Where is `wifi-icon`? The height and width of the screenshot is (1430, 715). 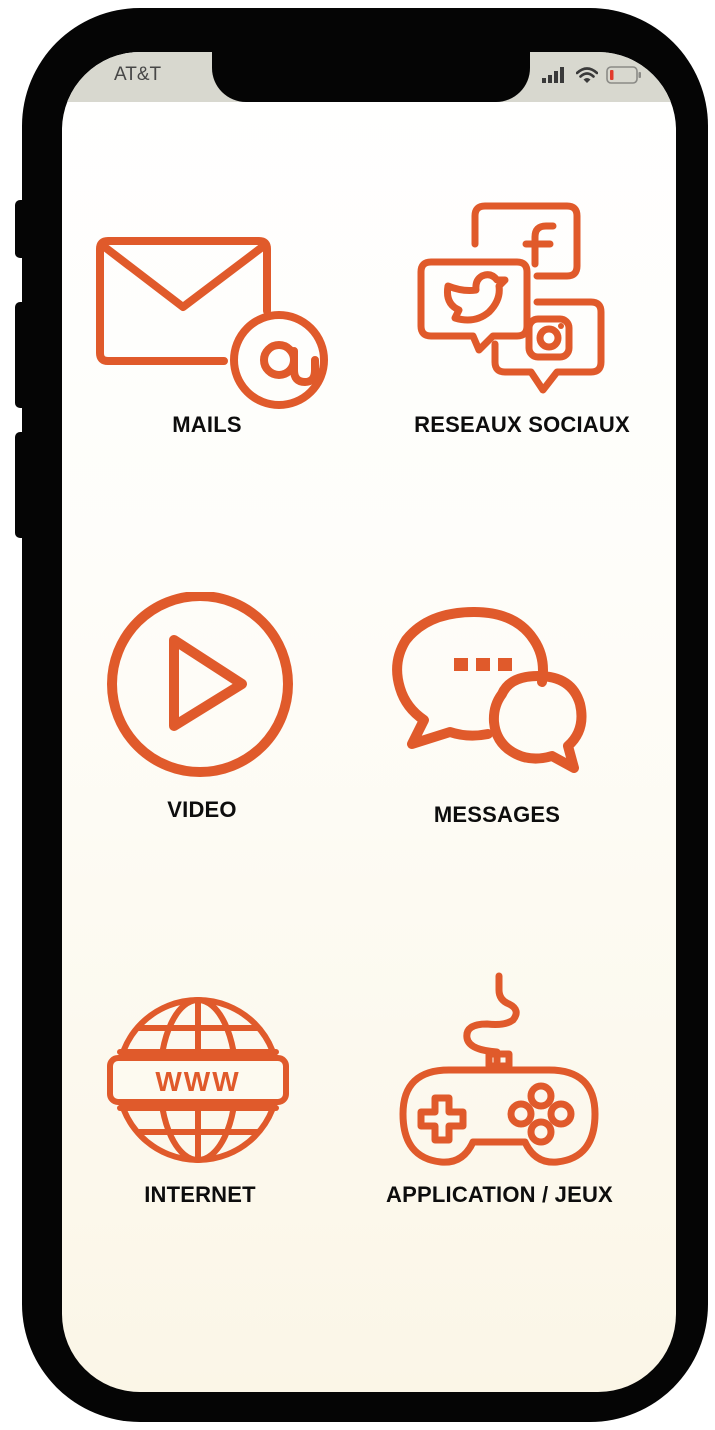
wifi-icon is located at coordinates (587, 74).